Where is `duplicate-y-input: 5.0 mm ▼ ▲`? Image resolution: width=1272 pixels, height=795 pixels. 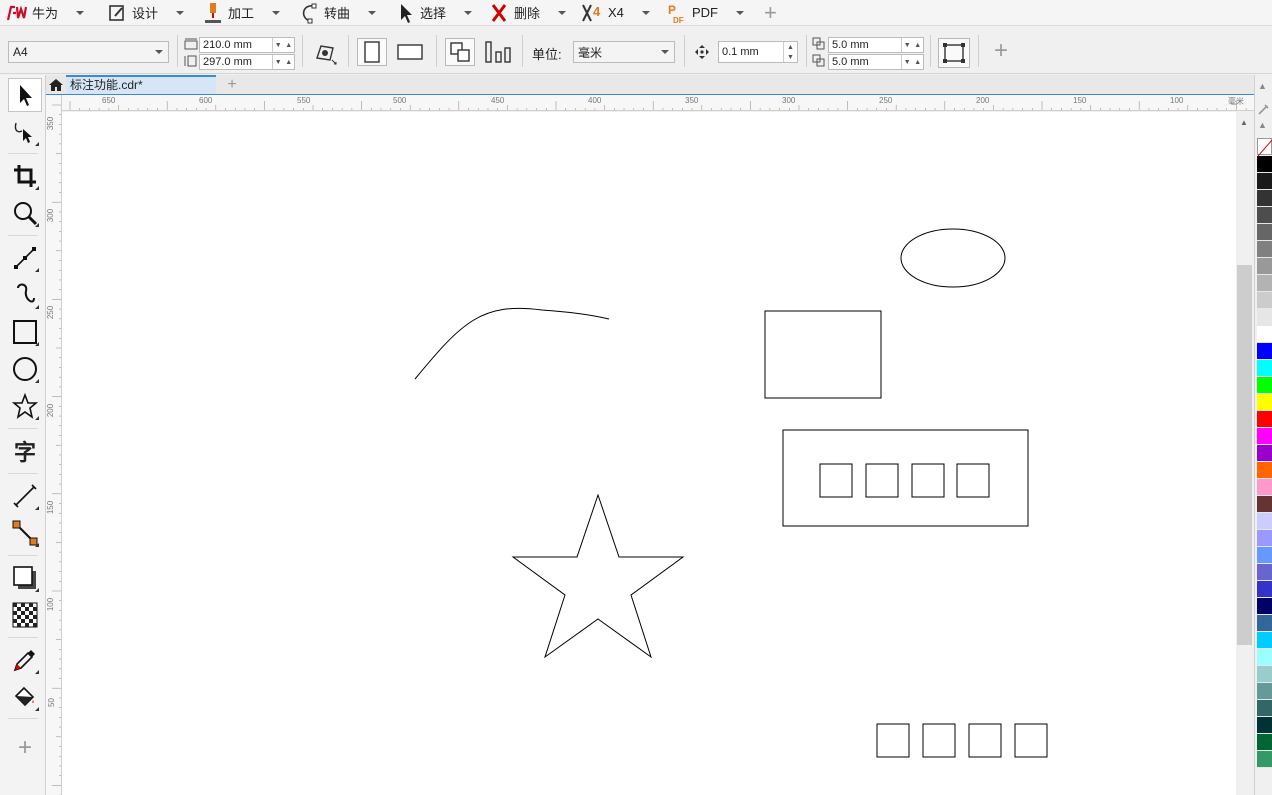 duplicate-y-input: 5.0 mm ▼ ▲ is located at coordinates (876, 62).